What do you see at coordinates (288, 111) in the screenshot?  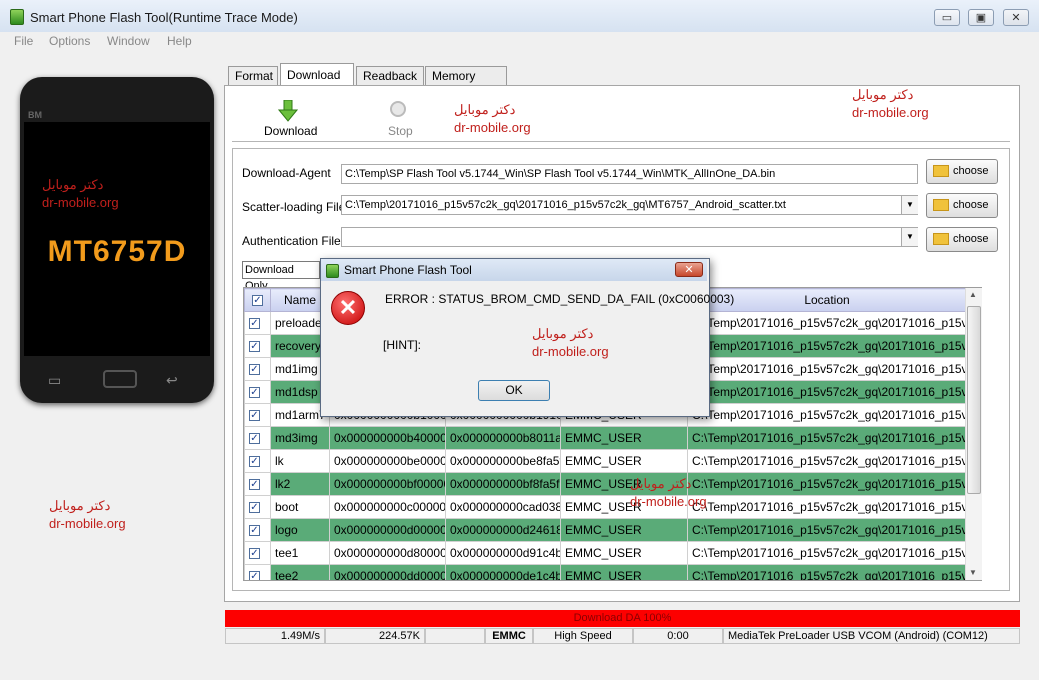 I see `download-arrow-icon` at bounding box center [288, 111].